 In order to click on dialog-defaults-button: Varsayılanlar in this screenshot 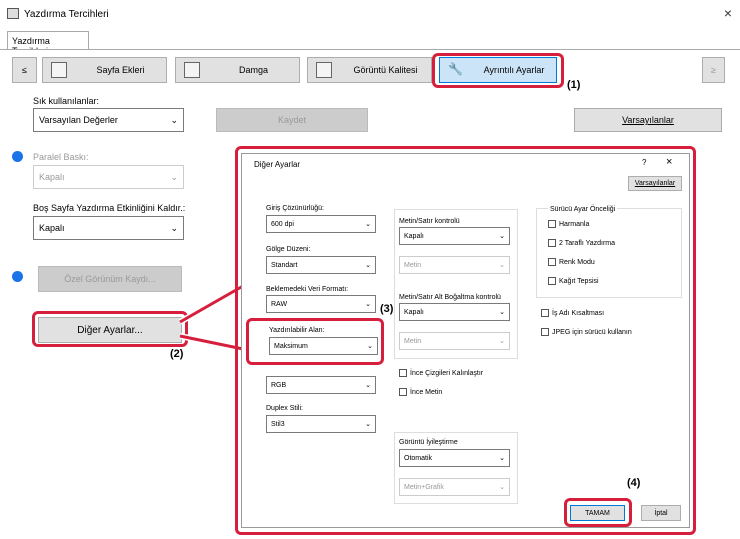, I will do `click(655, 183)`.